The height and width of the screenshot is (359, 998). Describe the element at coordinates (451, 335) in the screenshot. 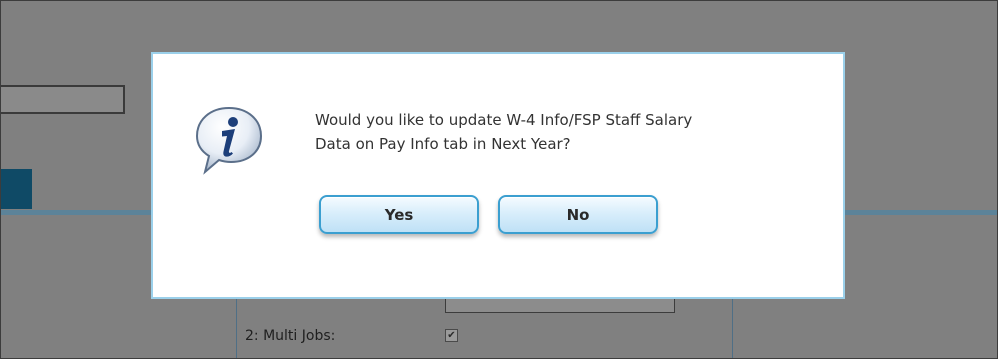

I see `multi-jobs-checkbox: ✔` at that location.